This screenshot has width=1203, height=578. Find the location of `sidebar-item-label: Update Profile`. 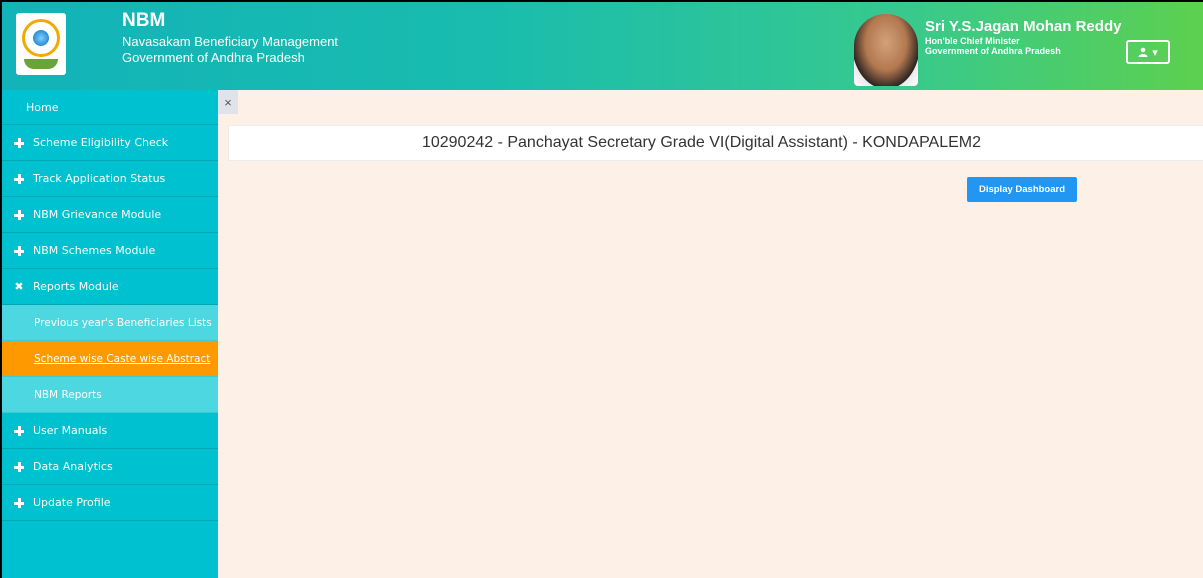

sidebar-item-label: Update Profile is located at coordinates (72, 502).